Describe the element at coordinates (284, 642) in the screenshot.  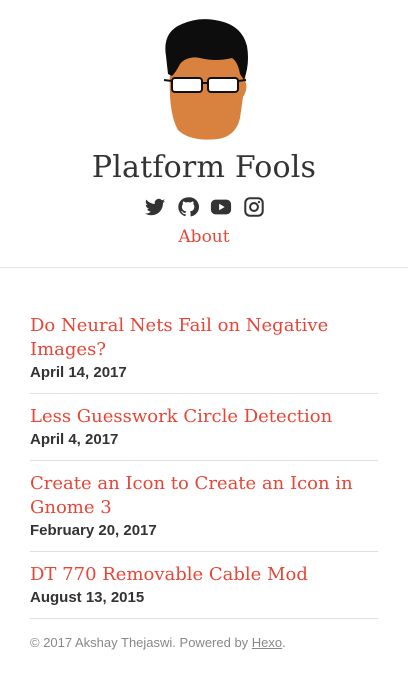
I see `footer-period: .` at that location.